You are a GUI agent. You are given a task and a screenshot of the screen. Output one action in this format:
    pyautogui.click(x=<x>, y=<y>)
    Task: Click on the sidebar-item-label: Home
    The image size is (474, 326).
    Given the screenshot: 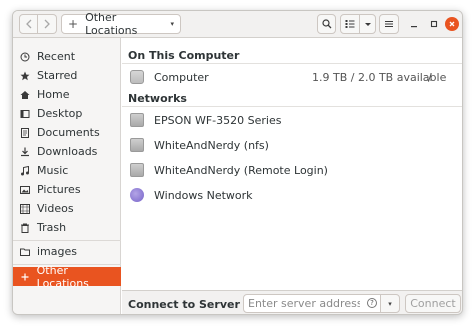 What is the action you would take?
    pyautogui.click(x=53, y=94)
    